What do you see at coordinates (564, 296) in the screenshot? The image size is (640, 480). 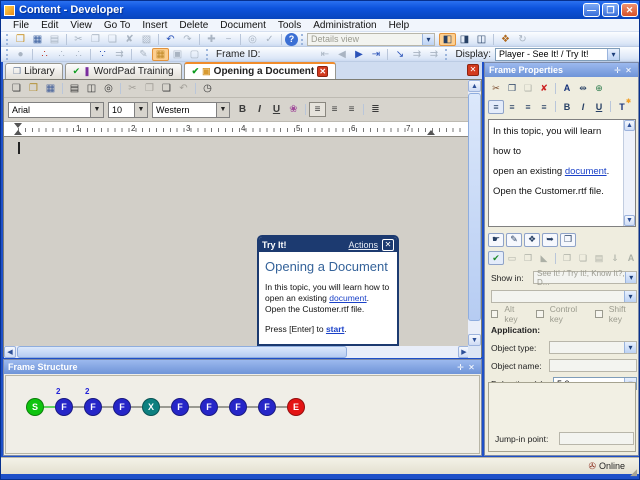 I see `keystroke-combo: ▾` at bounding box center [564, 296].